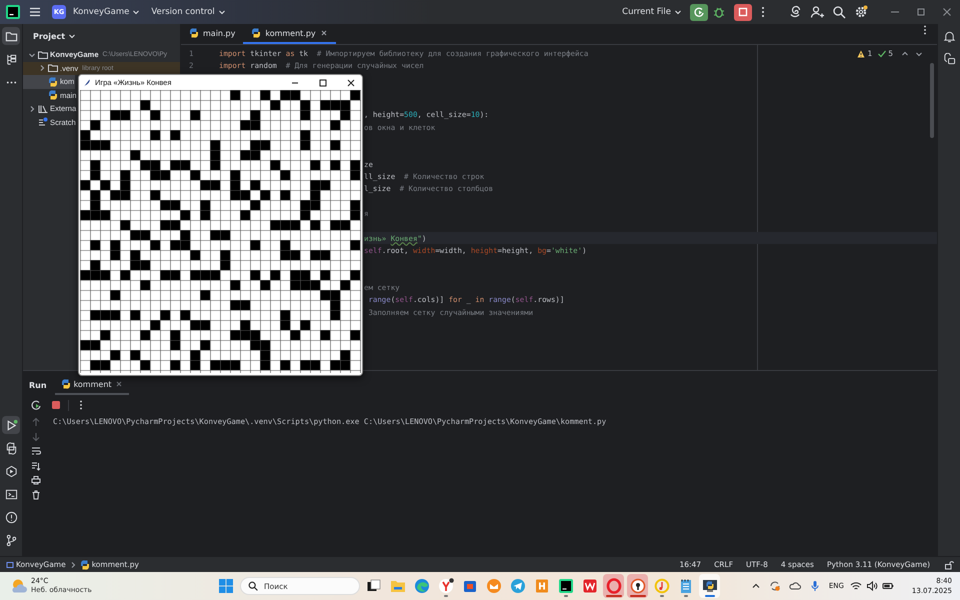 This screenshot has width=960, height=600. I want to click on yandex-icon, so click(446, 586).